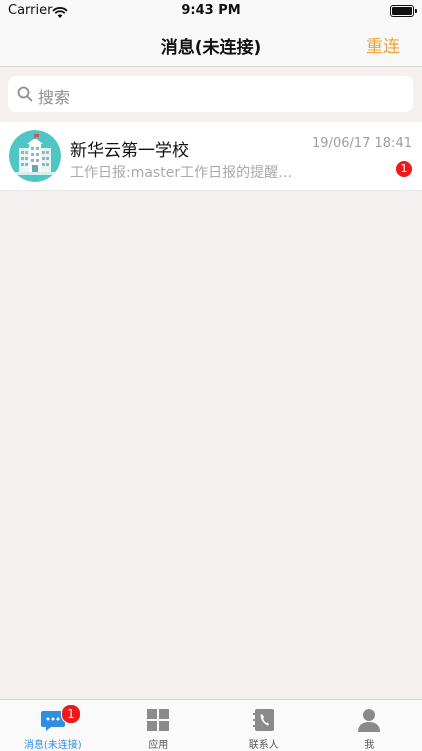 The image size is (422, 751). I want to click on reconnect-button: 重连, so click(383, 44).